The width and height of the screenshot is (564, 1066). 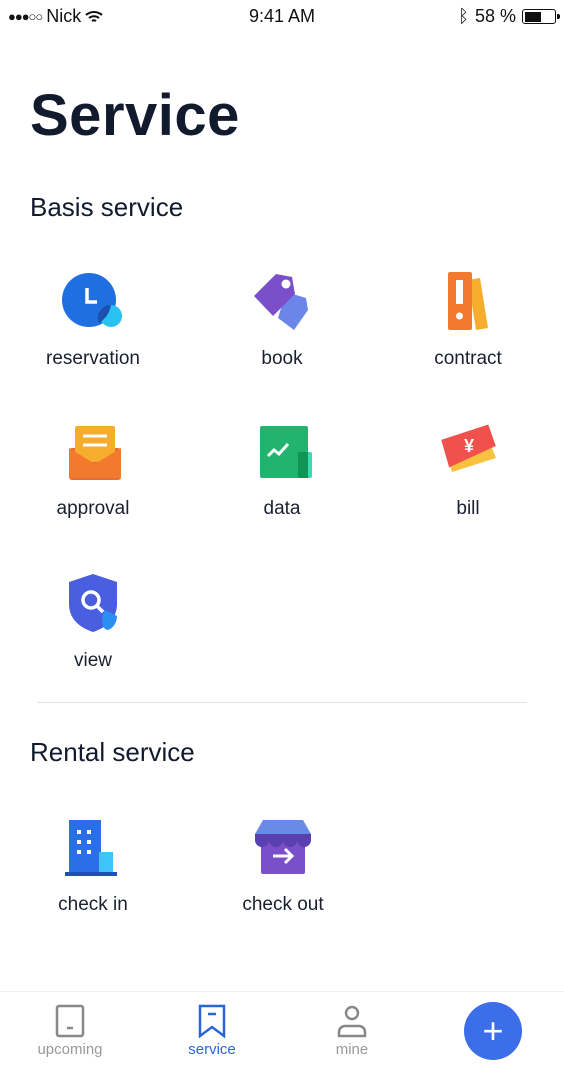 I want to click on tab-mine: mine, so click(x=352, y=1031).